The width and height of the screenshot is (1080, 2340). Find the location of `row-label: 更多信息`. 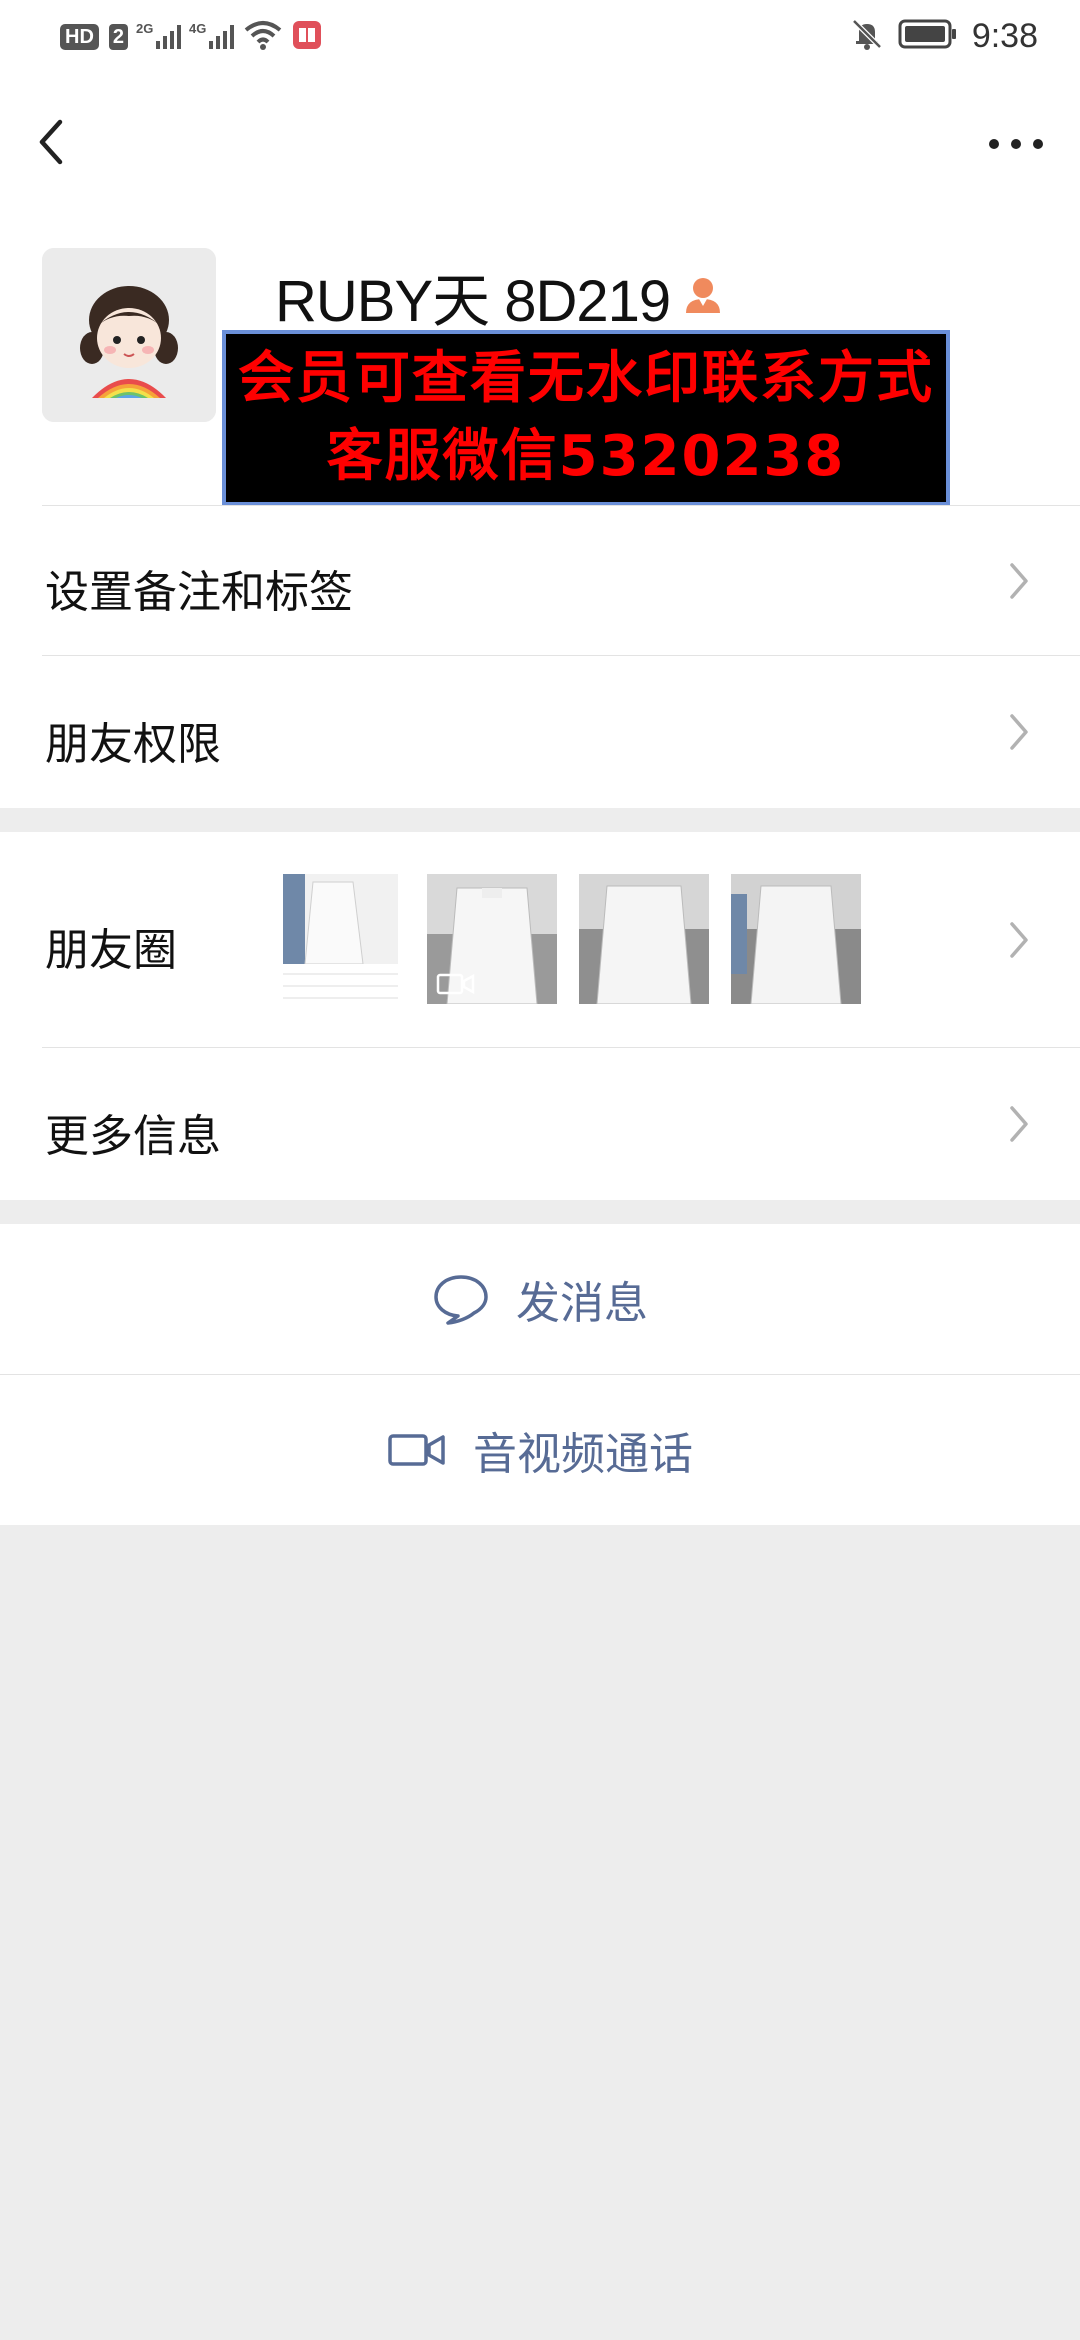

row-label: 更多信息 is located at coordinates (133, 1136).